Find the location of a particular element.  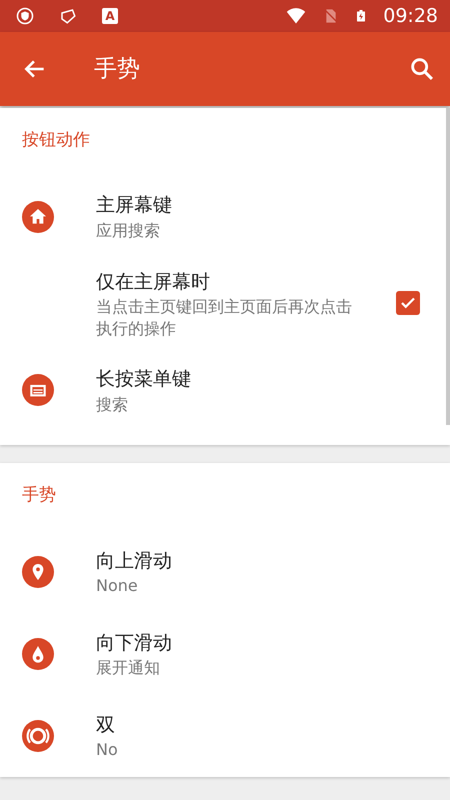

item-title: 仅在主屏幕时 is located at coordinates (153, 282).